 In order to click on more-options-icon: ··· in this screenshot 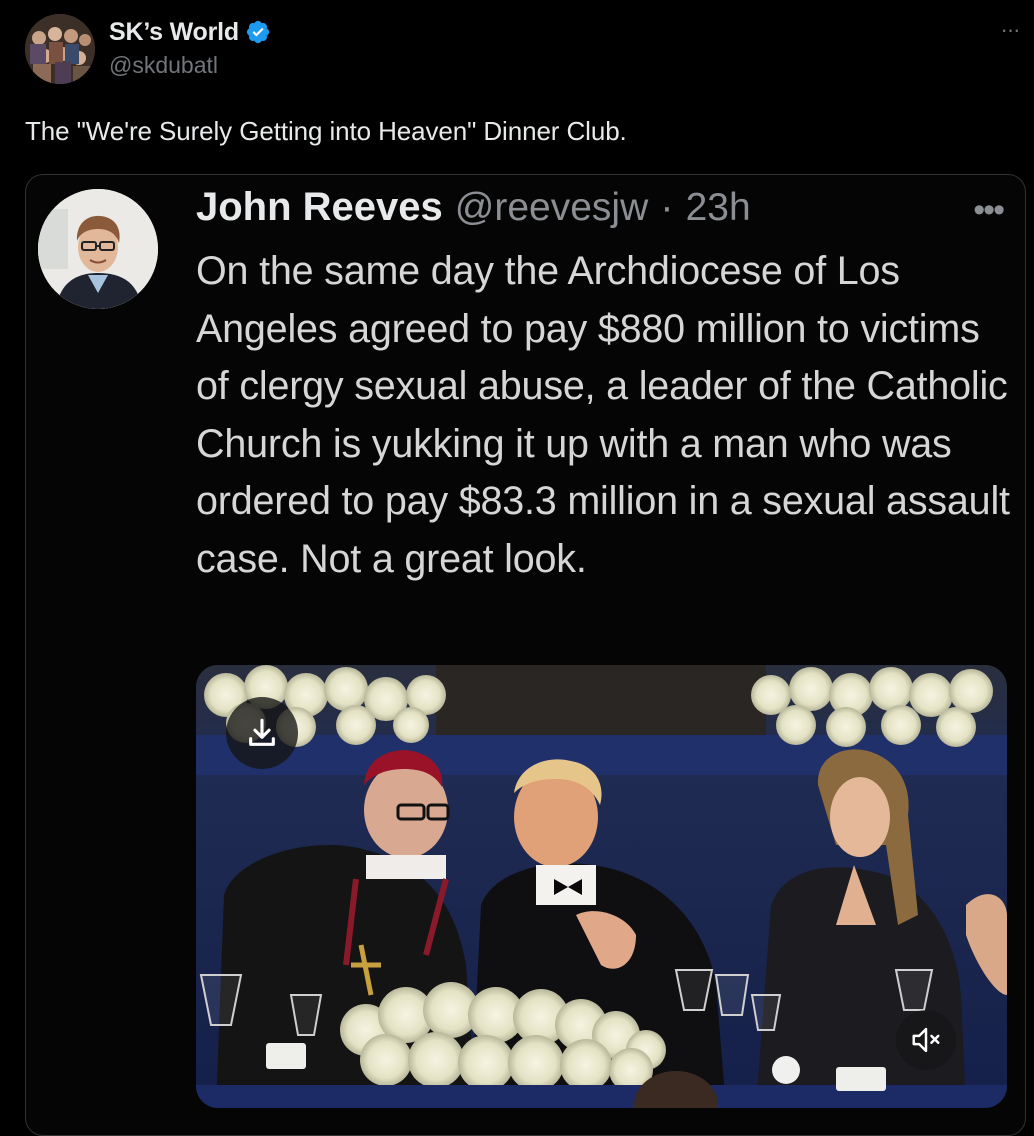, I will do `click(1010, 30)`.